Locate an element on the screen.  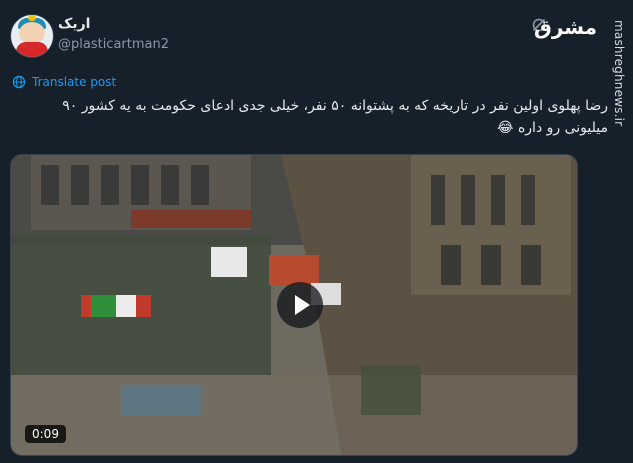
user-handle: @plasticartman2 is located at coordinates (113, 44).